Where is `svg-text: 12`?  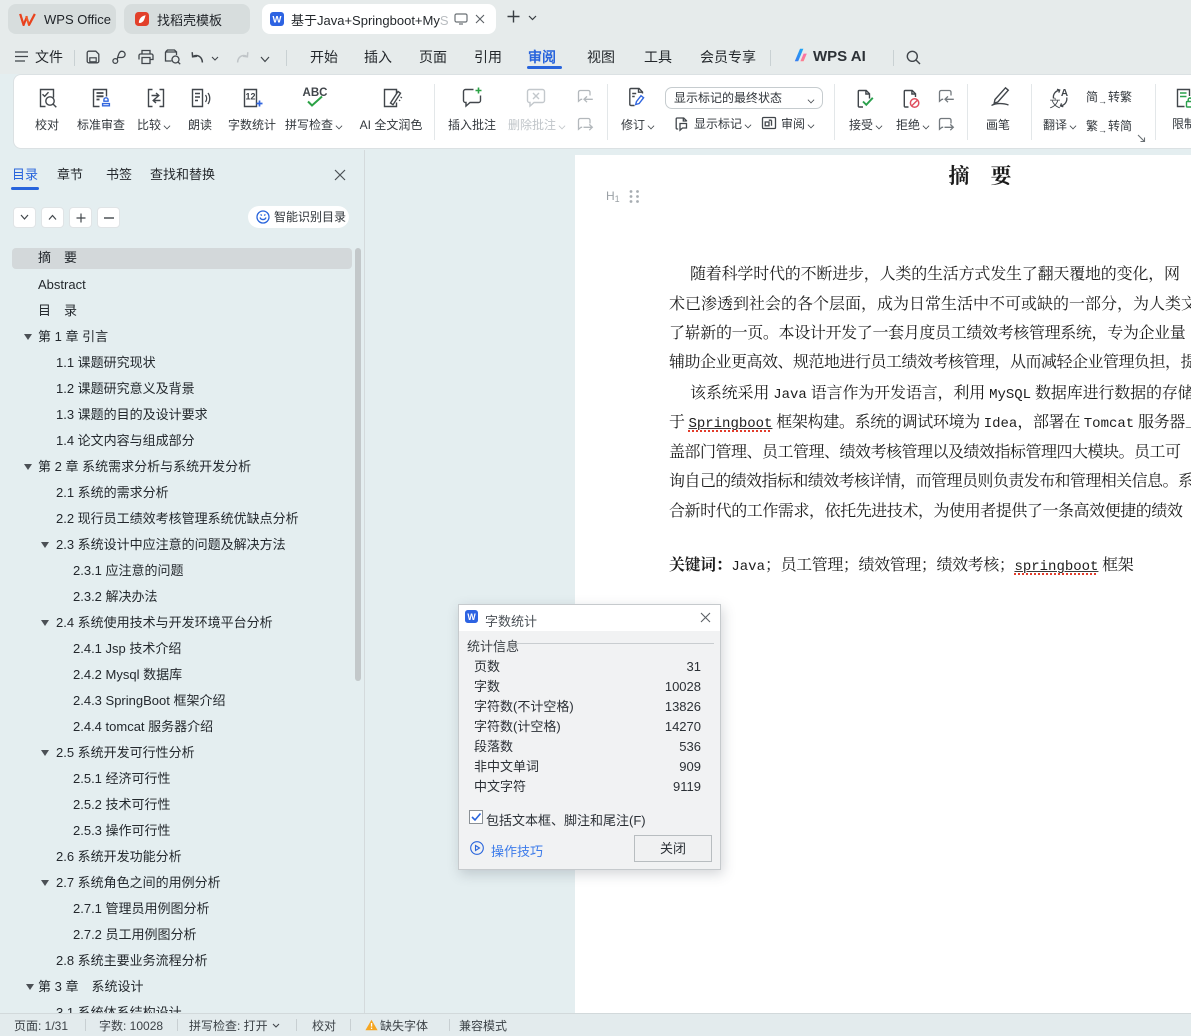
svg-text: 12 is located at coordinates (250, 97).